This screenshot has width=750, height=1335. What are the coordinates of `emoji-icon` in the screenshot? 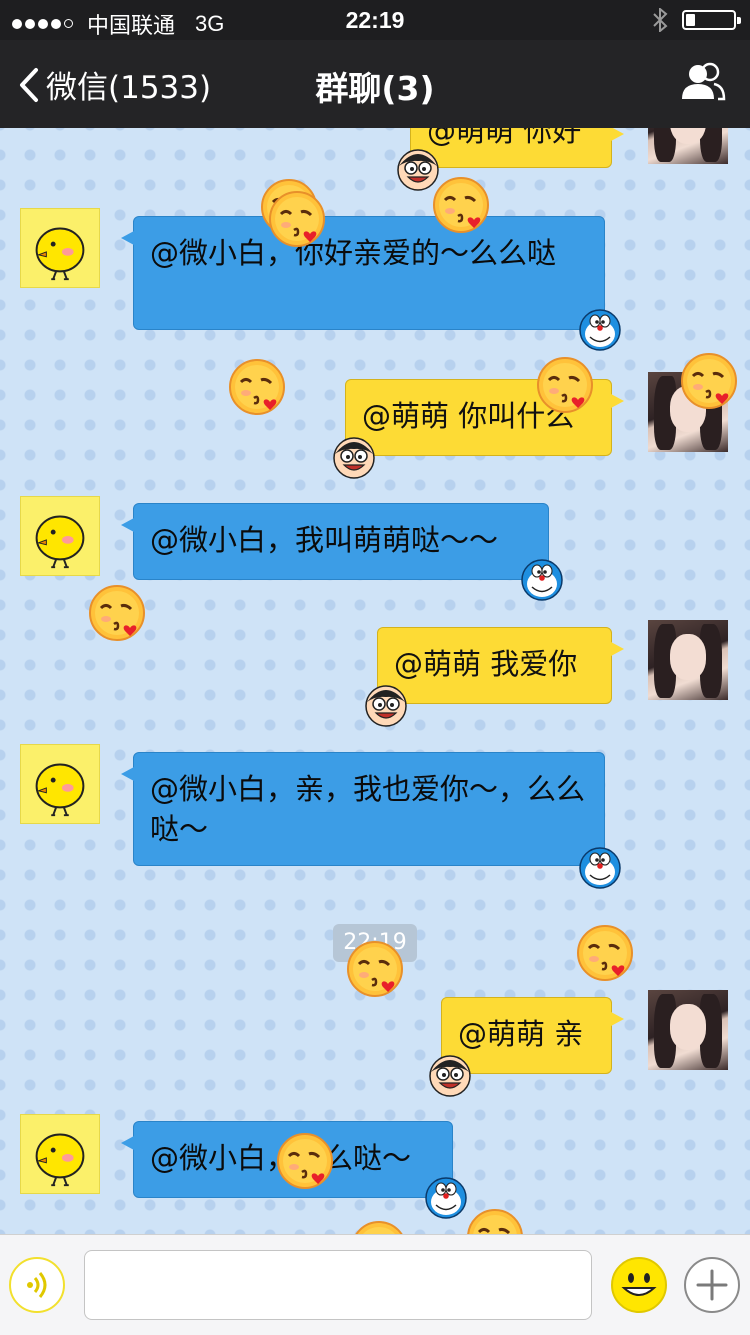 It's located at (639, 1285).